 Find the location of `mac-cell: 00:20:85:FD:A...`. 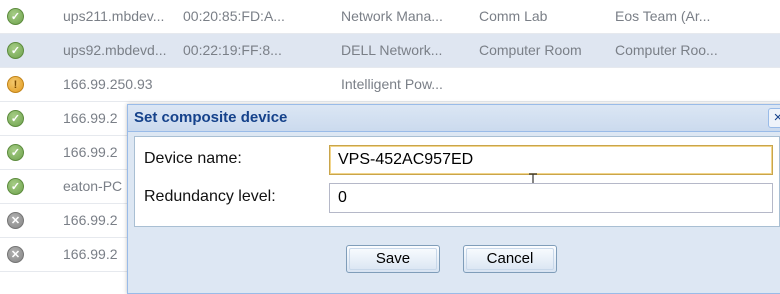

mac-cell: 00:20:85:FD:A... is located at coordinates (234, 16).